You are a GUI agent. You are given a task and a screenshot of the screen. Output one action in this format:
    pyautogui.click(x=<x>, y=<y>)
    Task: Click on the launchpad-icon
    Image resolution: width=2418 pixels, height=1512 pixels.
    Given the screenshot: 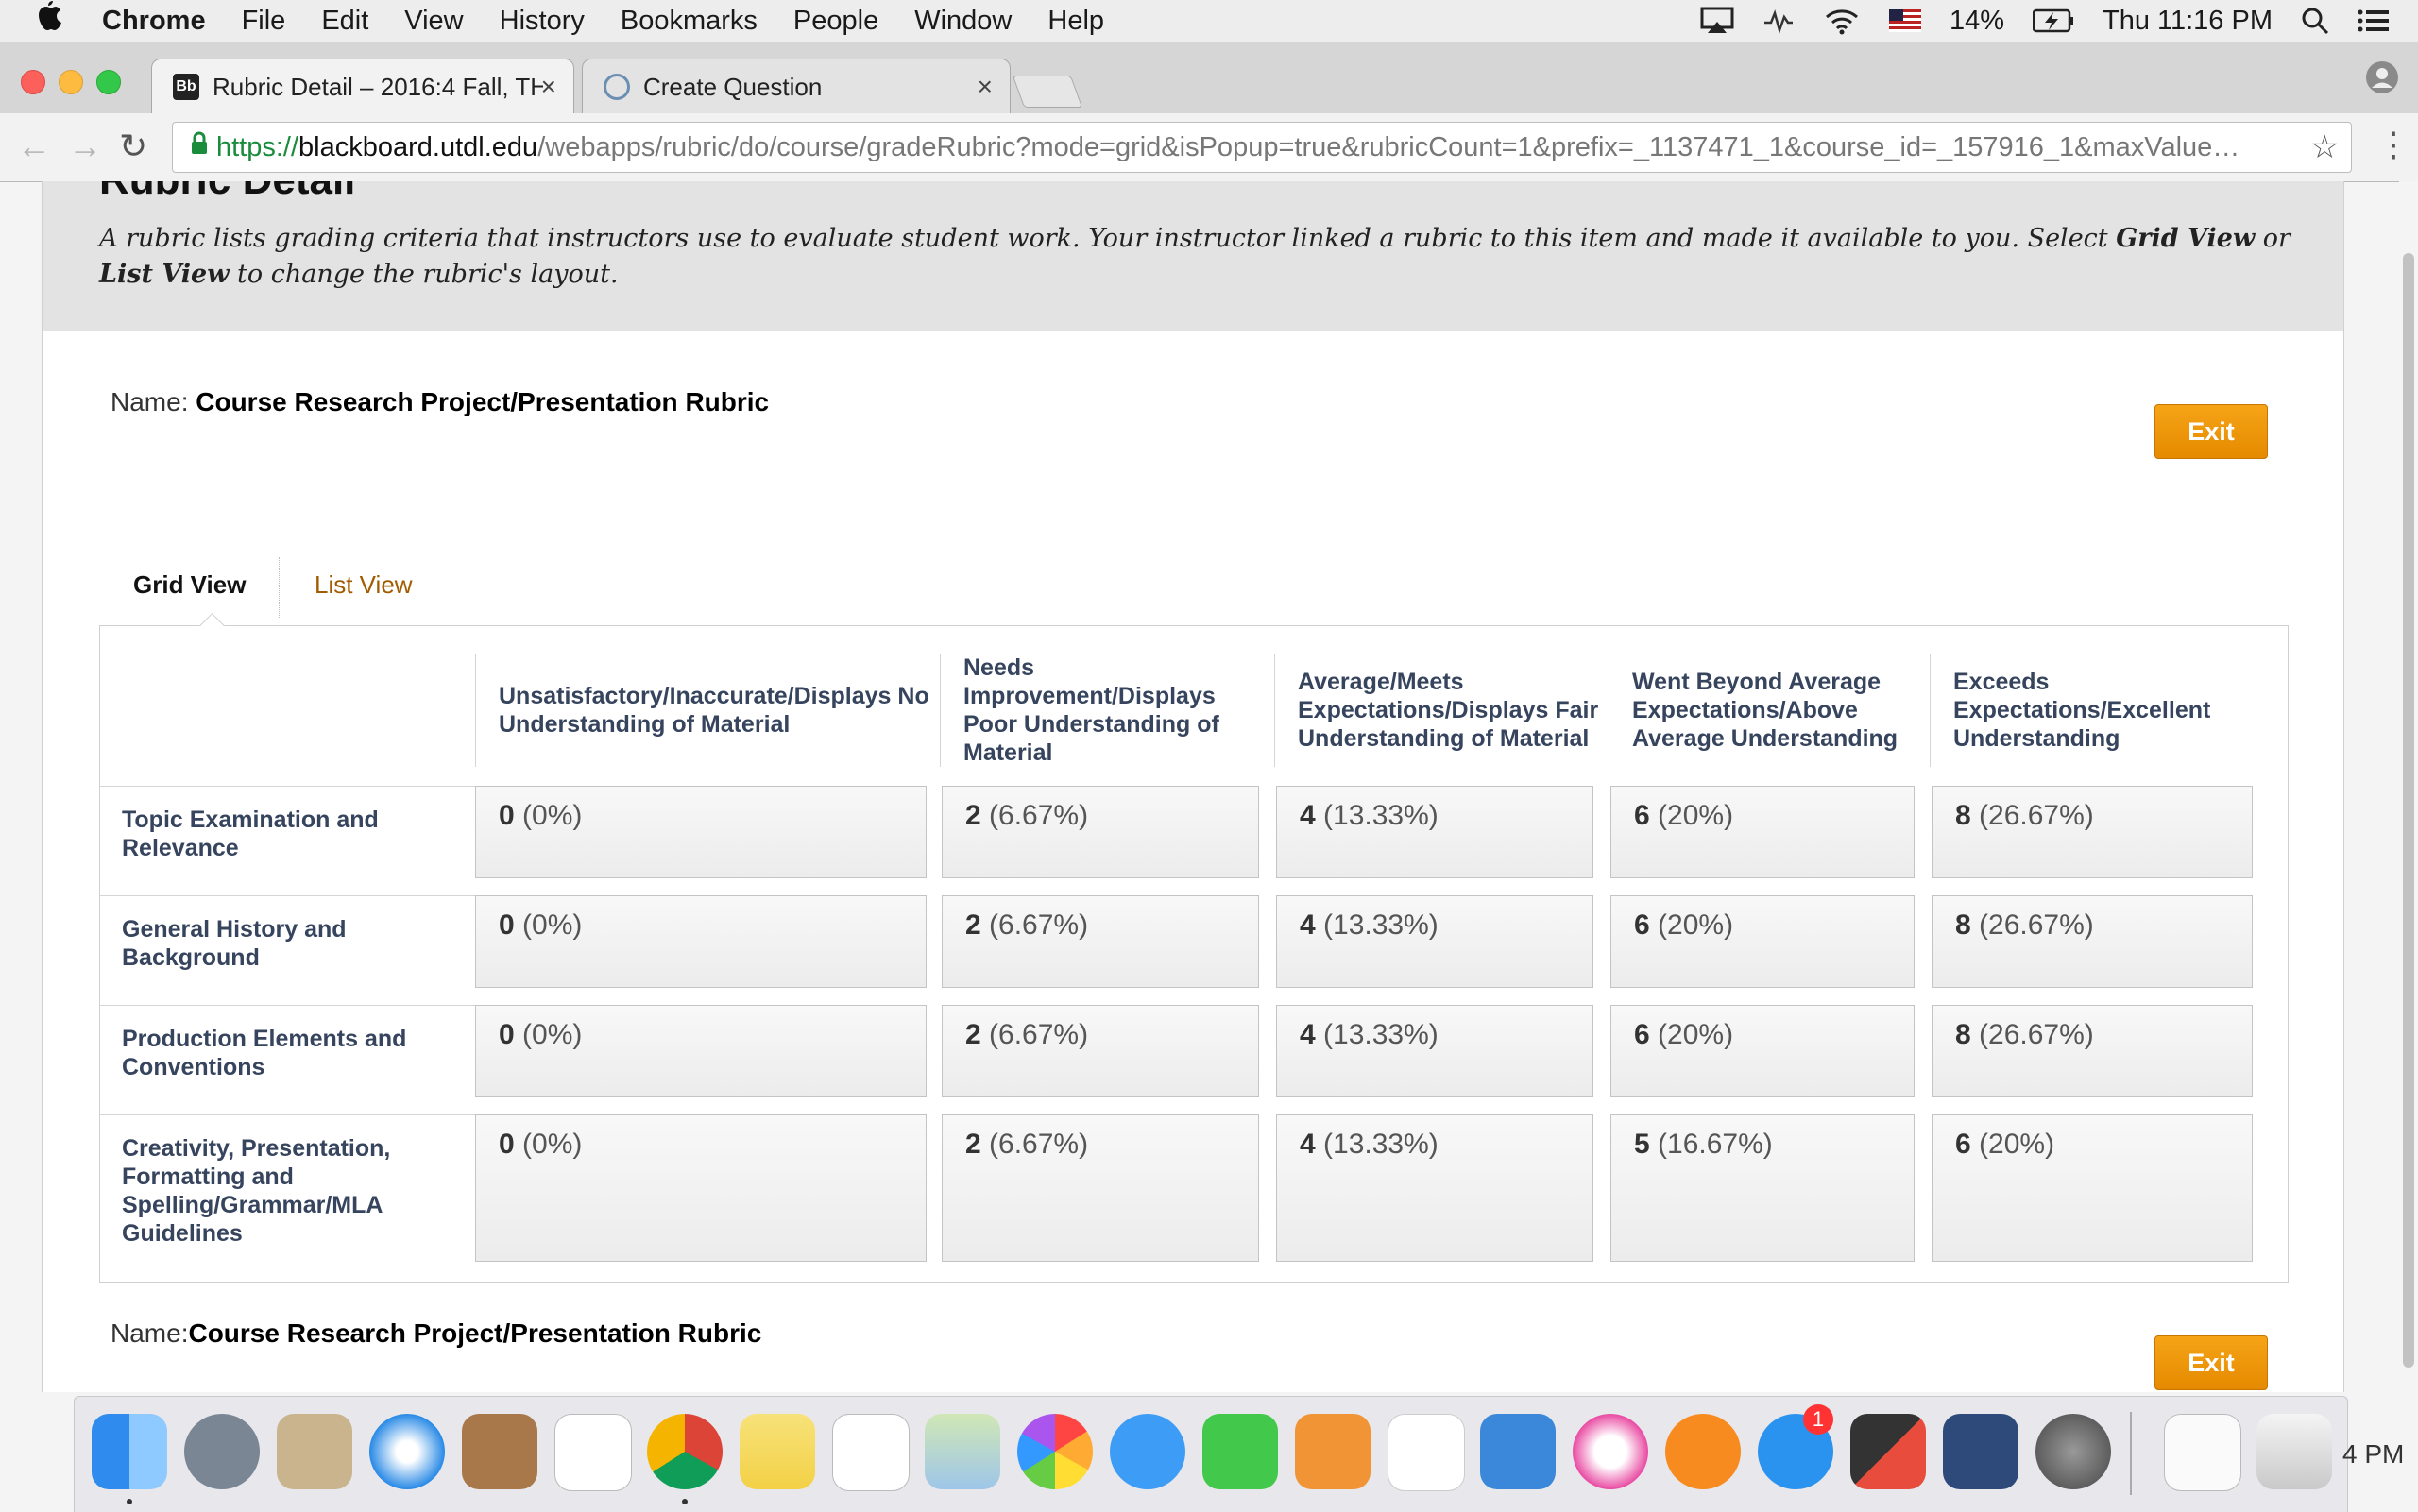 What is the action you would take?
    pyautogui.click(x=222, y=1452)
    